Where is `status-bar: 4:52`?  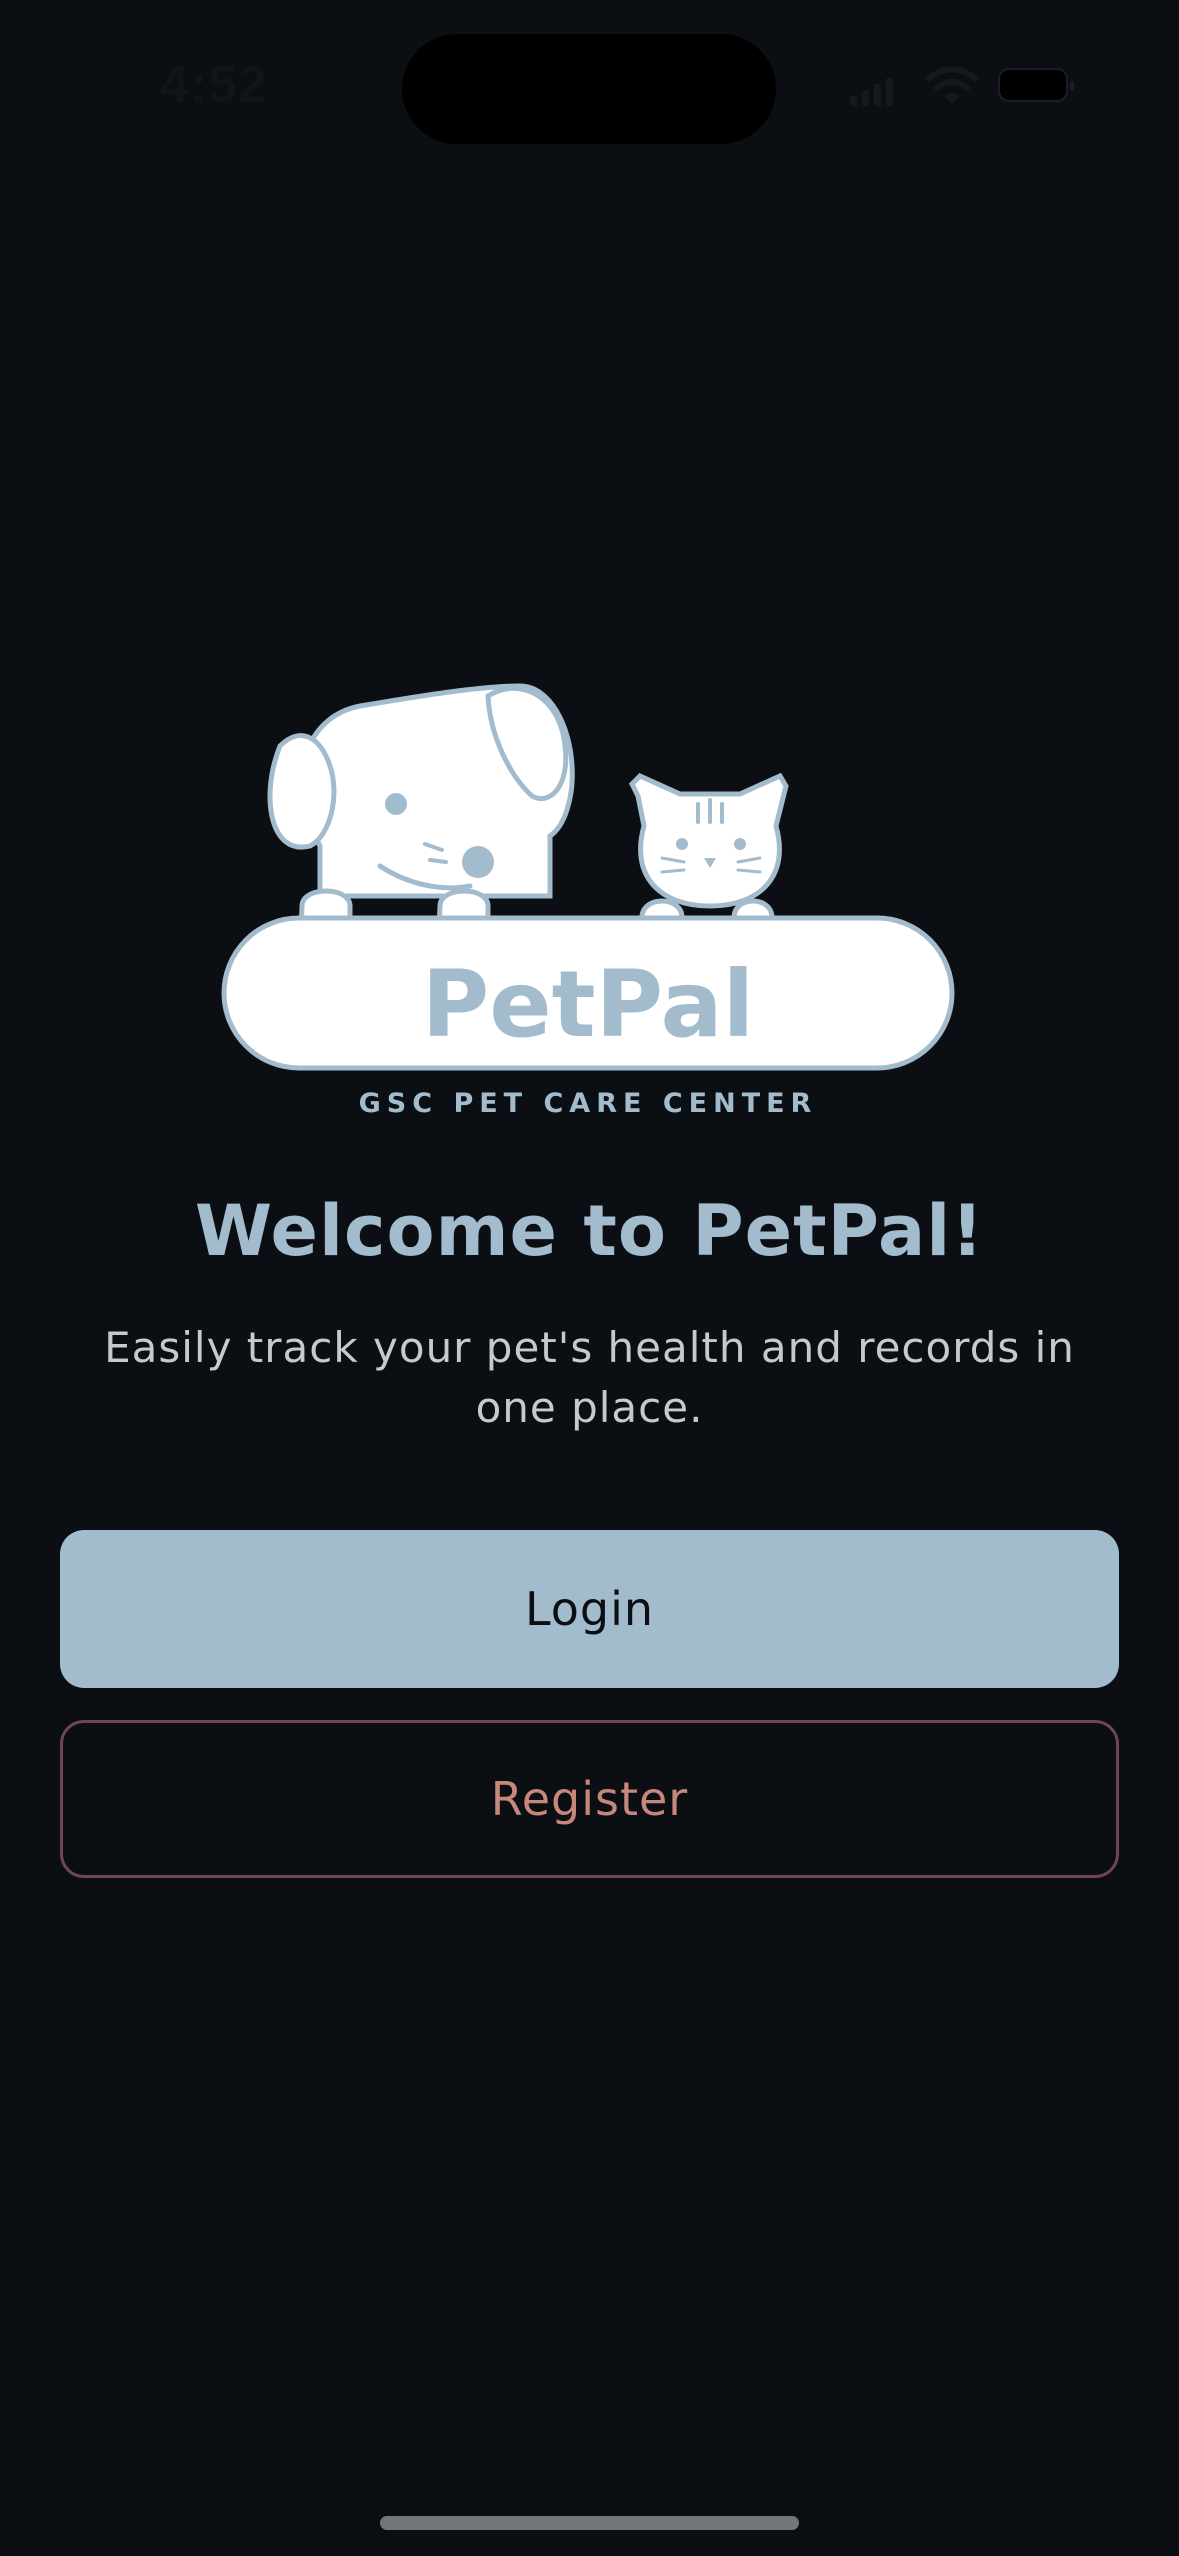 status-bar: 4:52 is located at coordinates (589, 75).